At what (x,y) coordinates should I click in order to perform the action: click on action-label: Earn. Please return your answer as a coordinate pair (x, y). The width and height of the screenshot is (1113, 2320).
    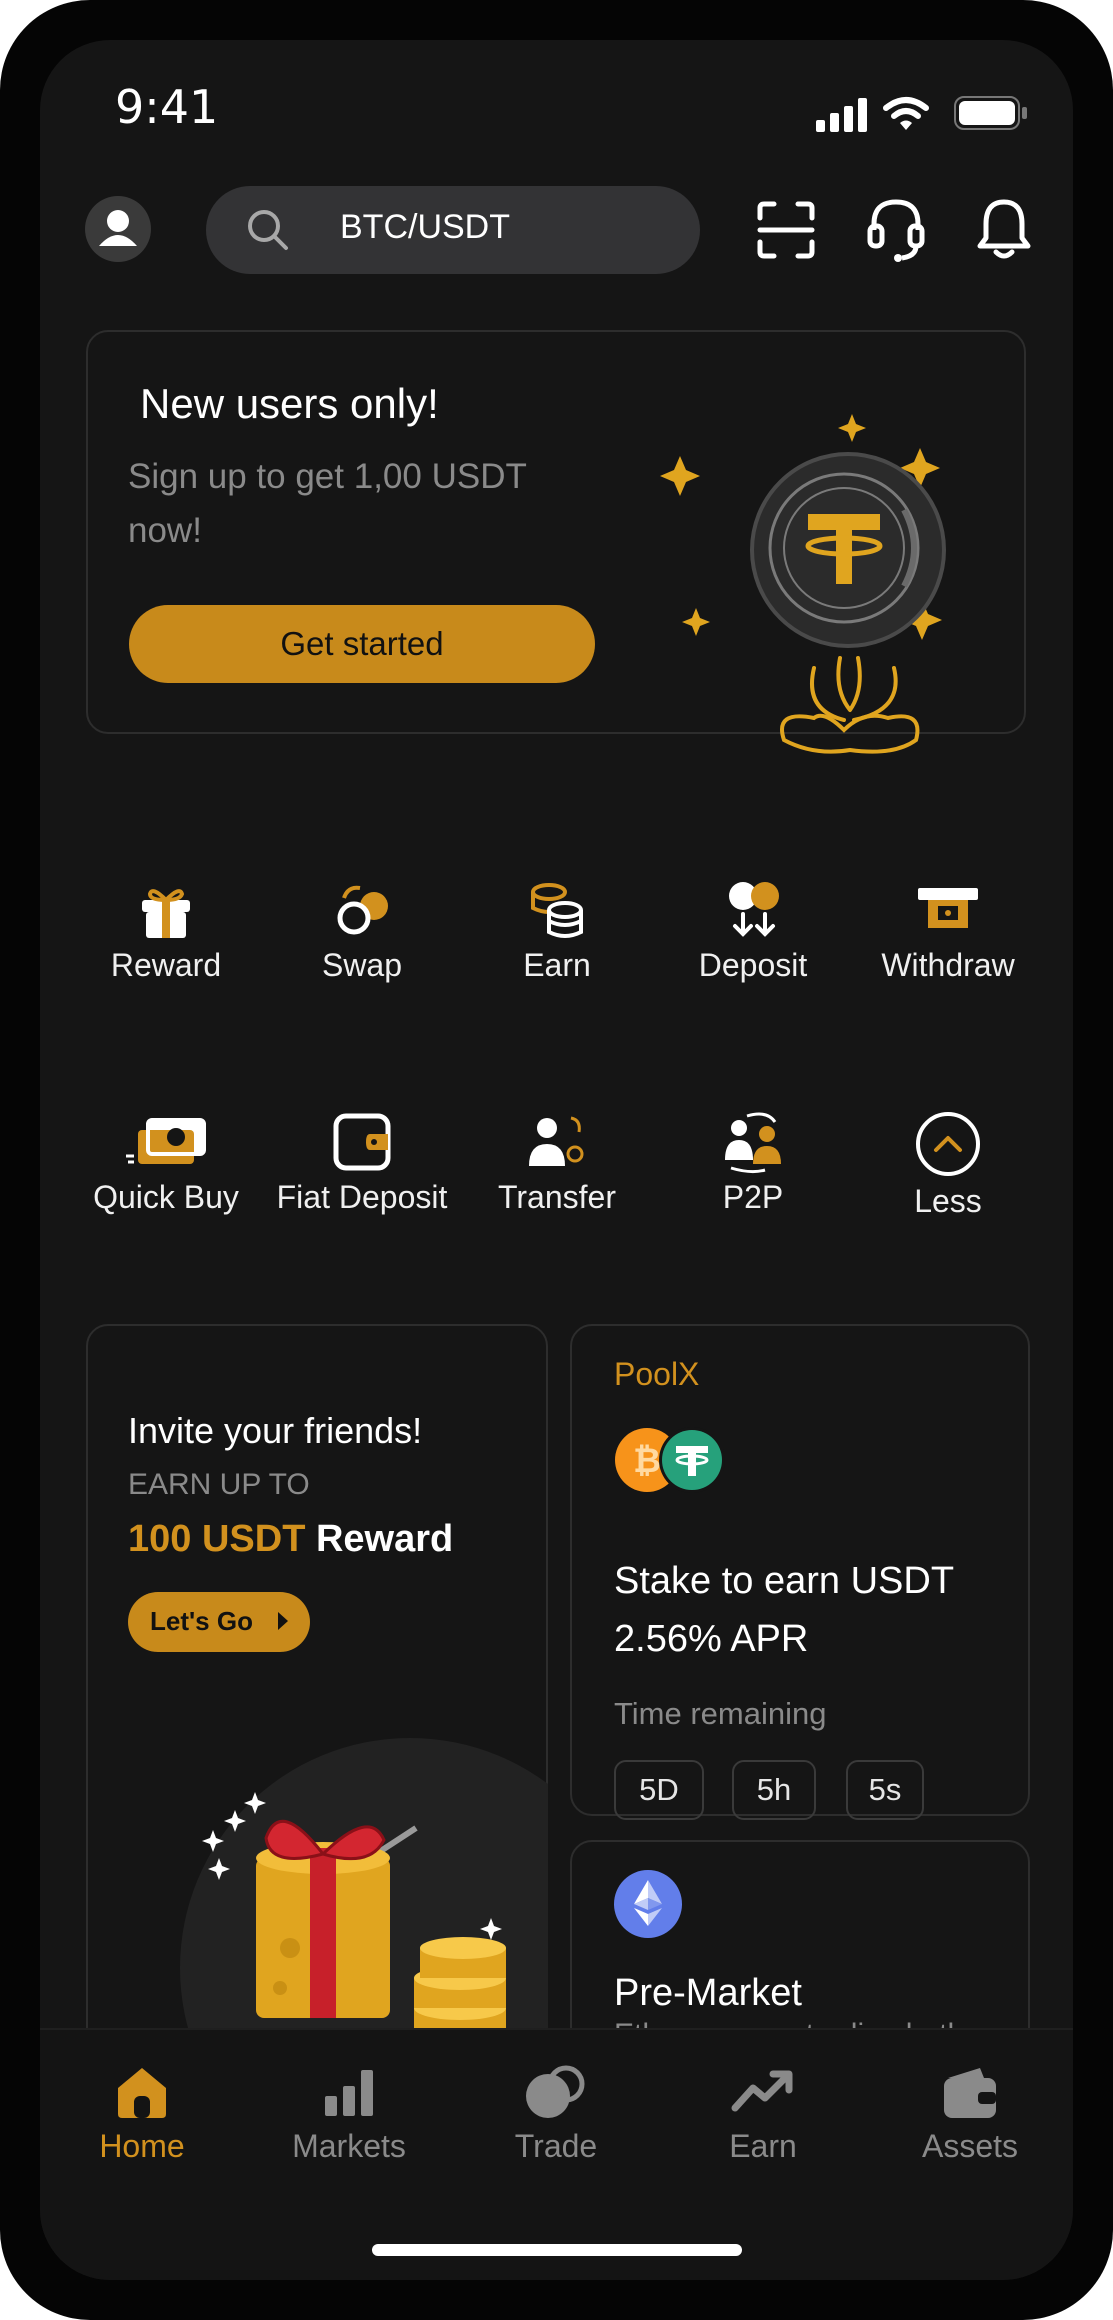
    Looking at the image, I should click on (557, 965).